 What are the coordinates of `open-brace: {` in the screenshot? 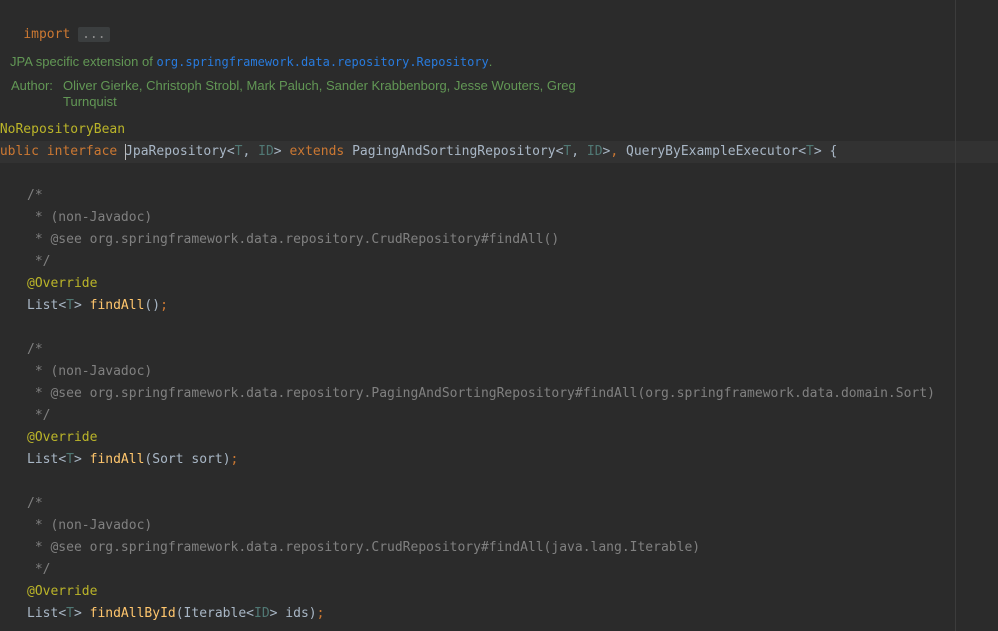 It's located at (833, 151).